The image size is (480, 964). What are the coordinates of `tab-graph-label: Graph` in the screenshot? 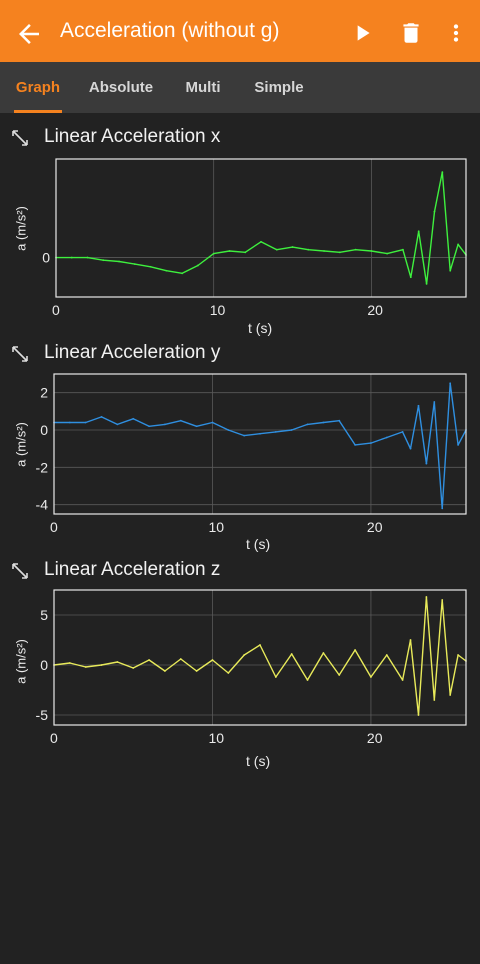 It's located at (38, 87).